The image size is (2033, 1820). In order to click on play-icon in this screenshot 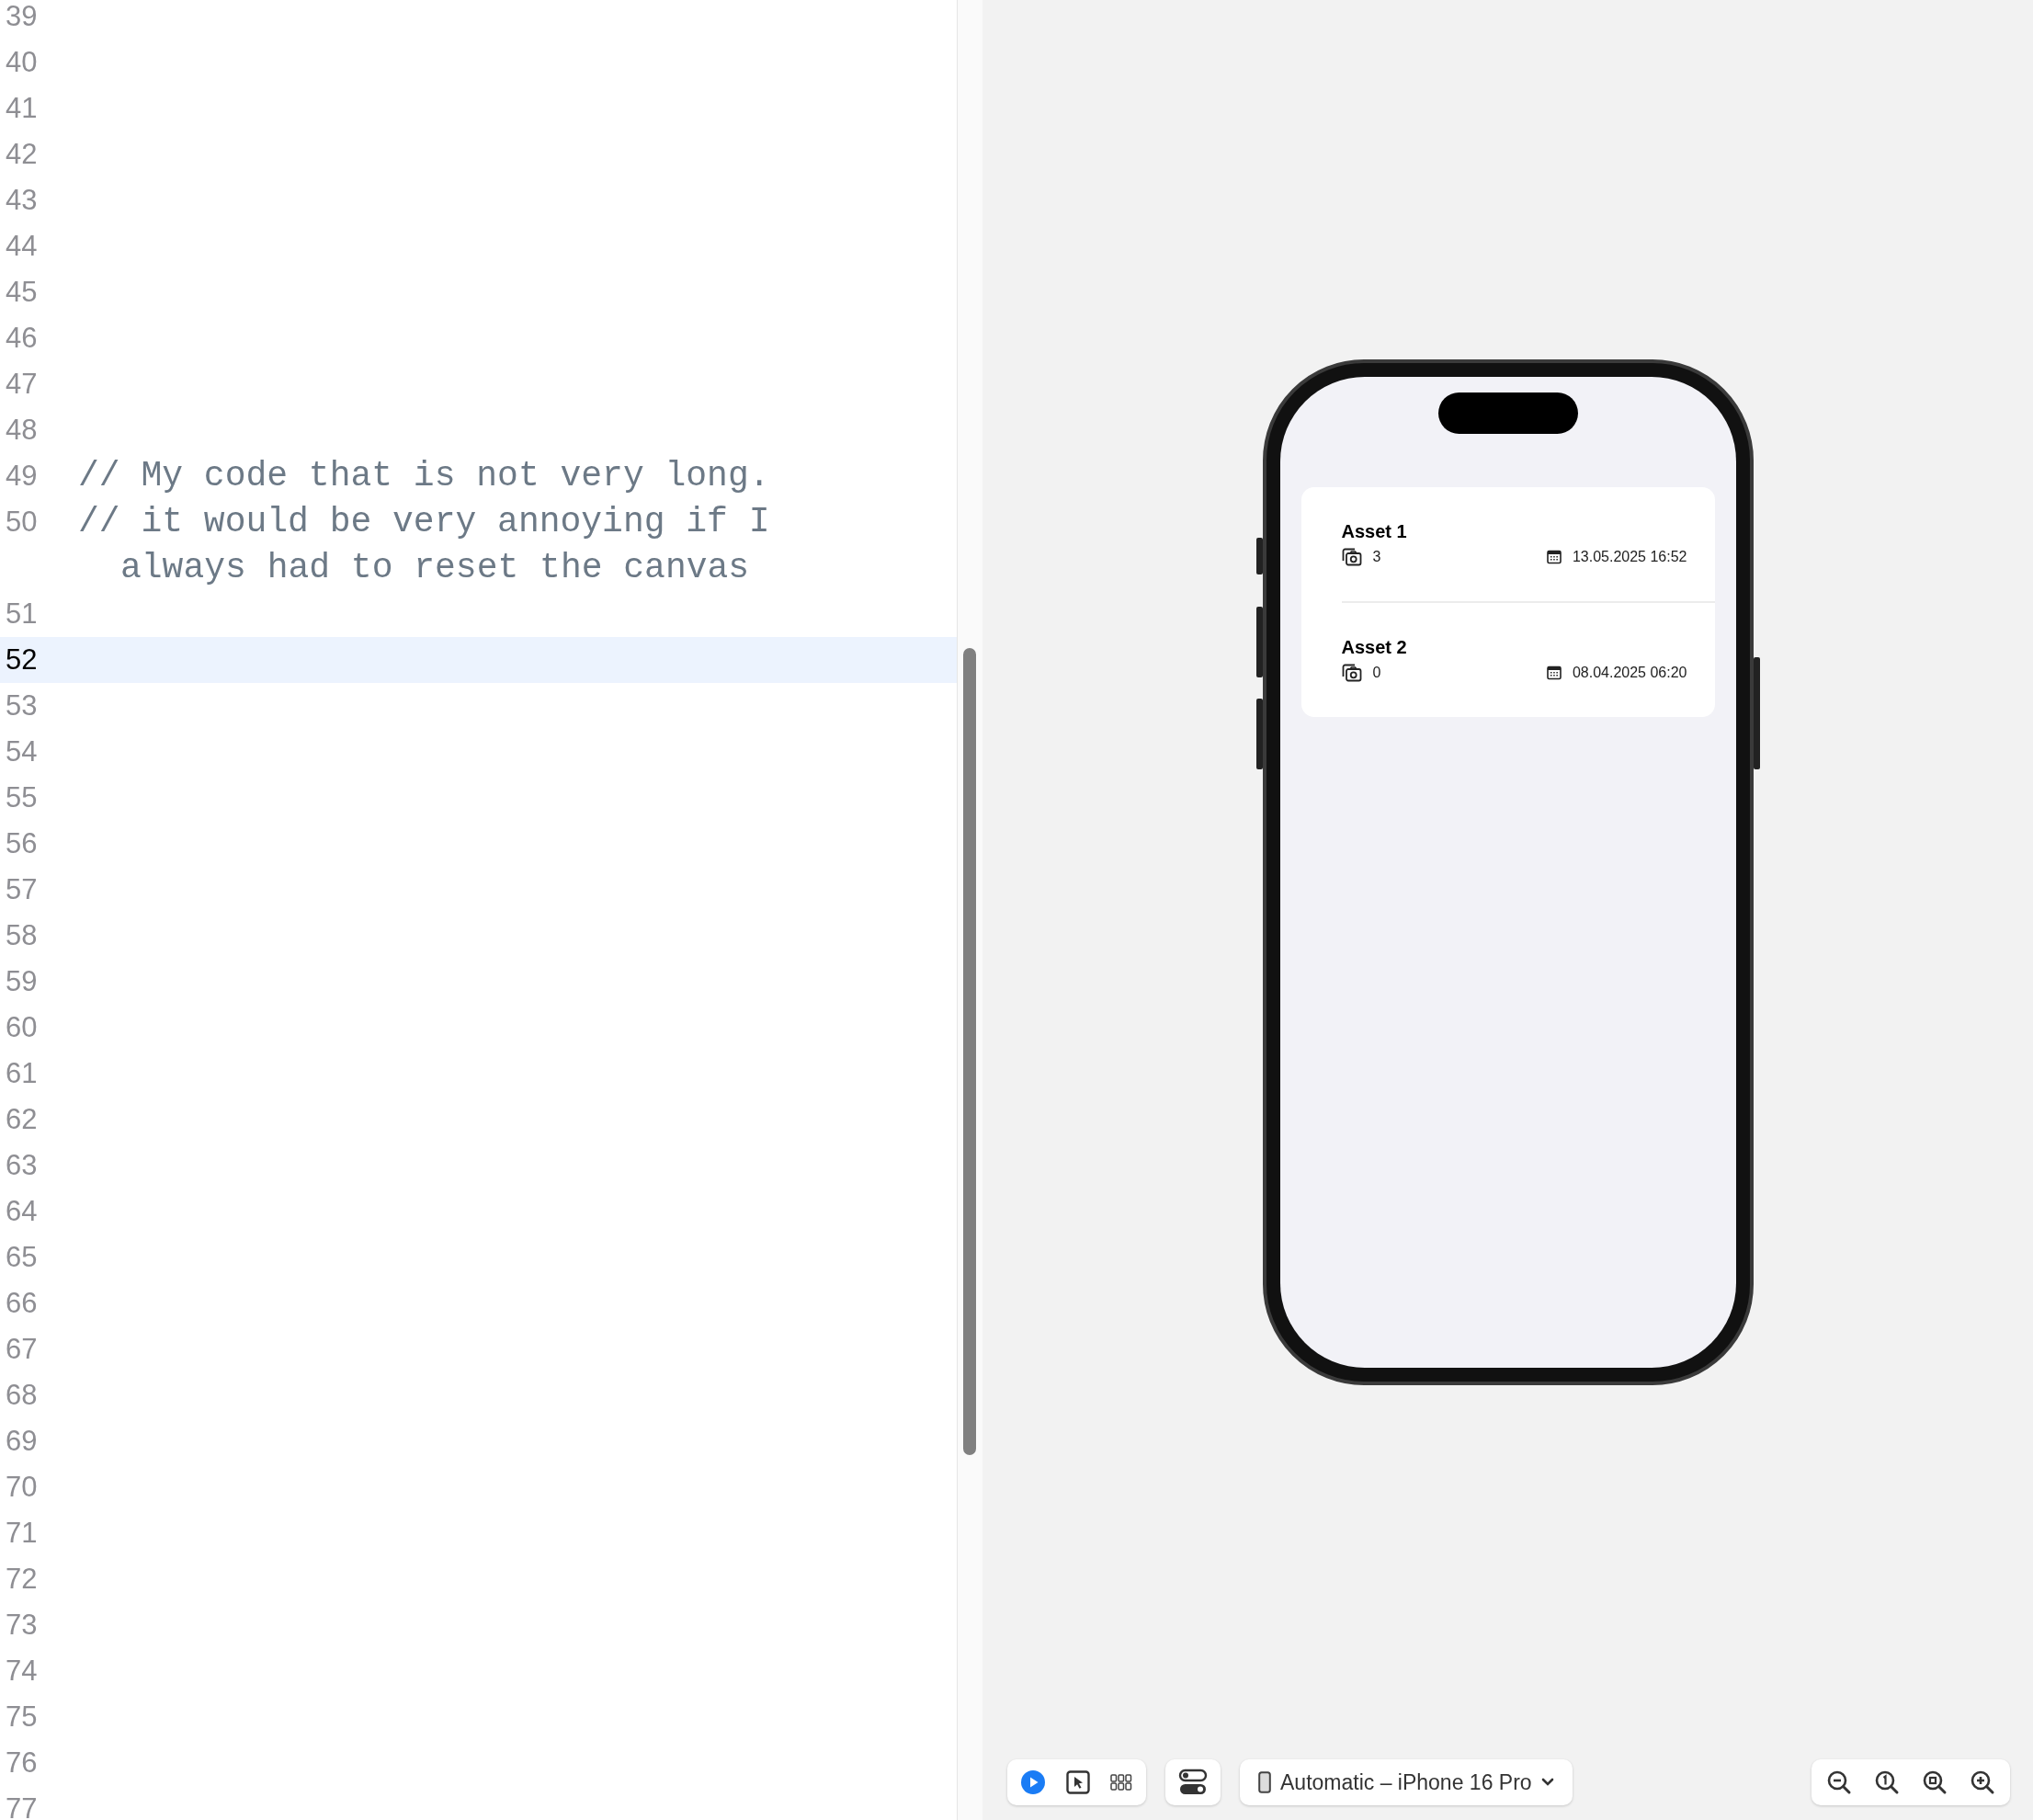, I will do `click(1033, 1782)`.